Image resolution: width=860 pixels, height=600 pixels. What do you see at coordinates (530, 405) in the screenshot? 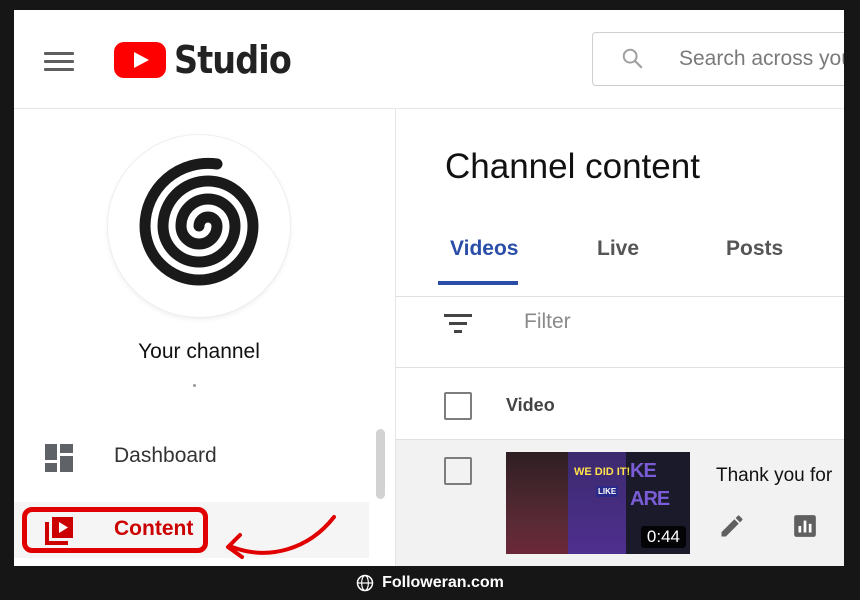
I see `column-header-video: Video` at bounding box center [530, 405].